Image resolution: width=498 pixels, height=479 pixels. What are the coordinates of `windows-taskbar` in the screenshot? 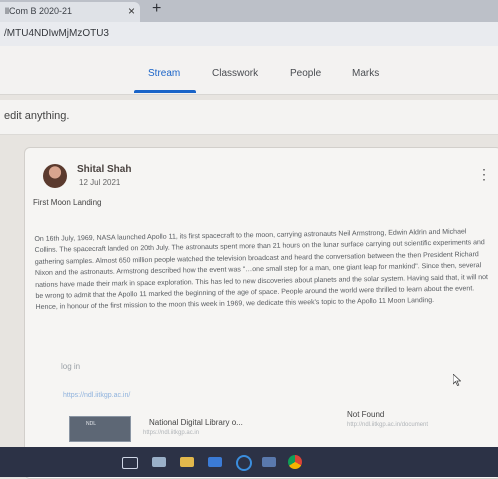 It's located at (249, 462).